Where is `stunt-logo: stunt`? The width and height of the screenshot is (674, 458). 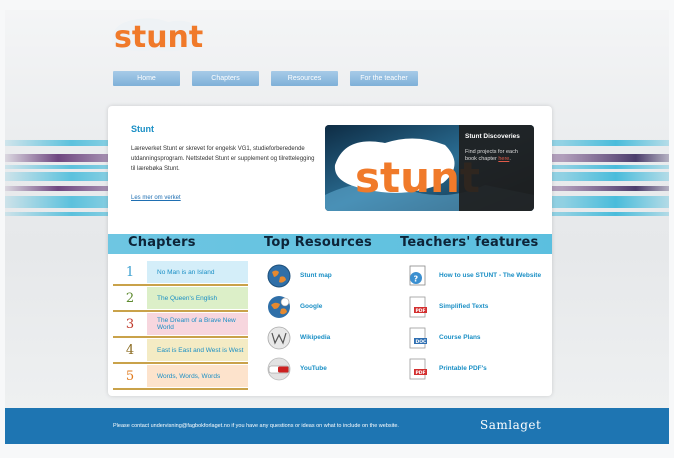 stunt-logo: stunt is located at coordinates (155, 35).